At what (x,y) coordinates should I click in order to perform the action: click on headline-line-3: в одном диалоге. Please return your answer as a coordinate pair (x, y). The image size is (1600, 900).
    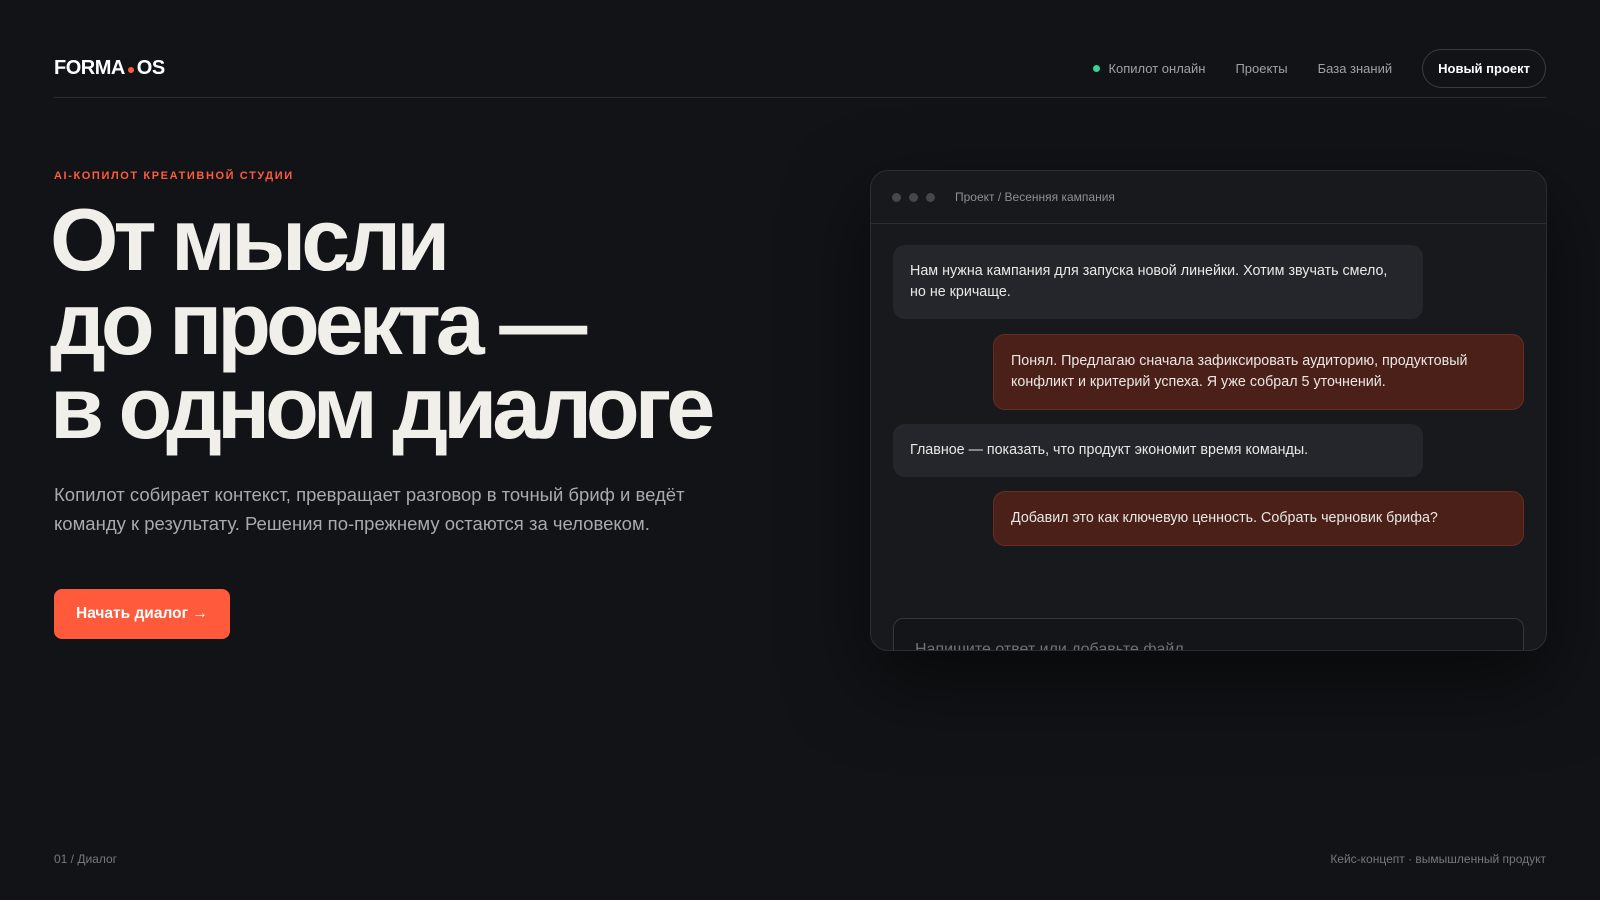
    Looking at the image, I should click on (382, 407).